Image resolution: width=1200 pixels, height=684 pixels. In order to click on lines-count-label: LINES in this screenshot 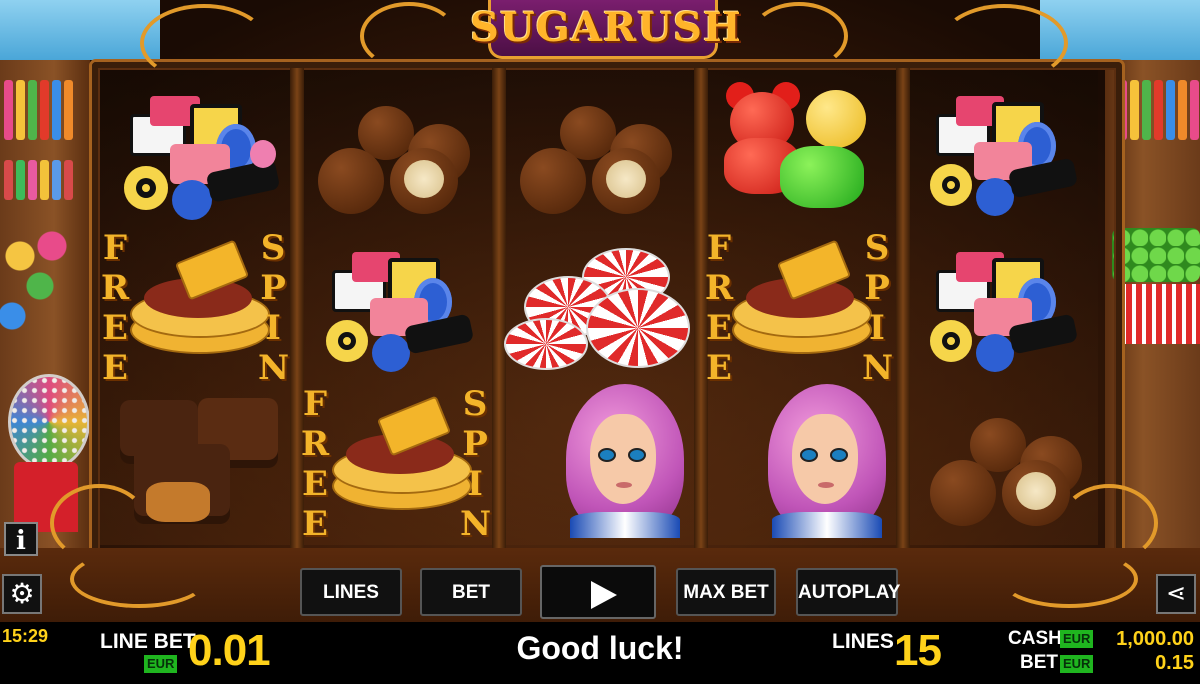, I will do `click(863, 641)`.